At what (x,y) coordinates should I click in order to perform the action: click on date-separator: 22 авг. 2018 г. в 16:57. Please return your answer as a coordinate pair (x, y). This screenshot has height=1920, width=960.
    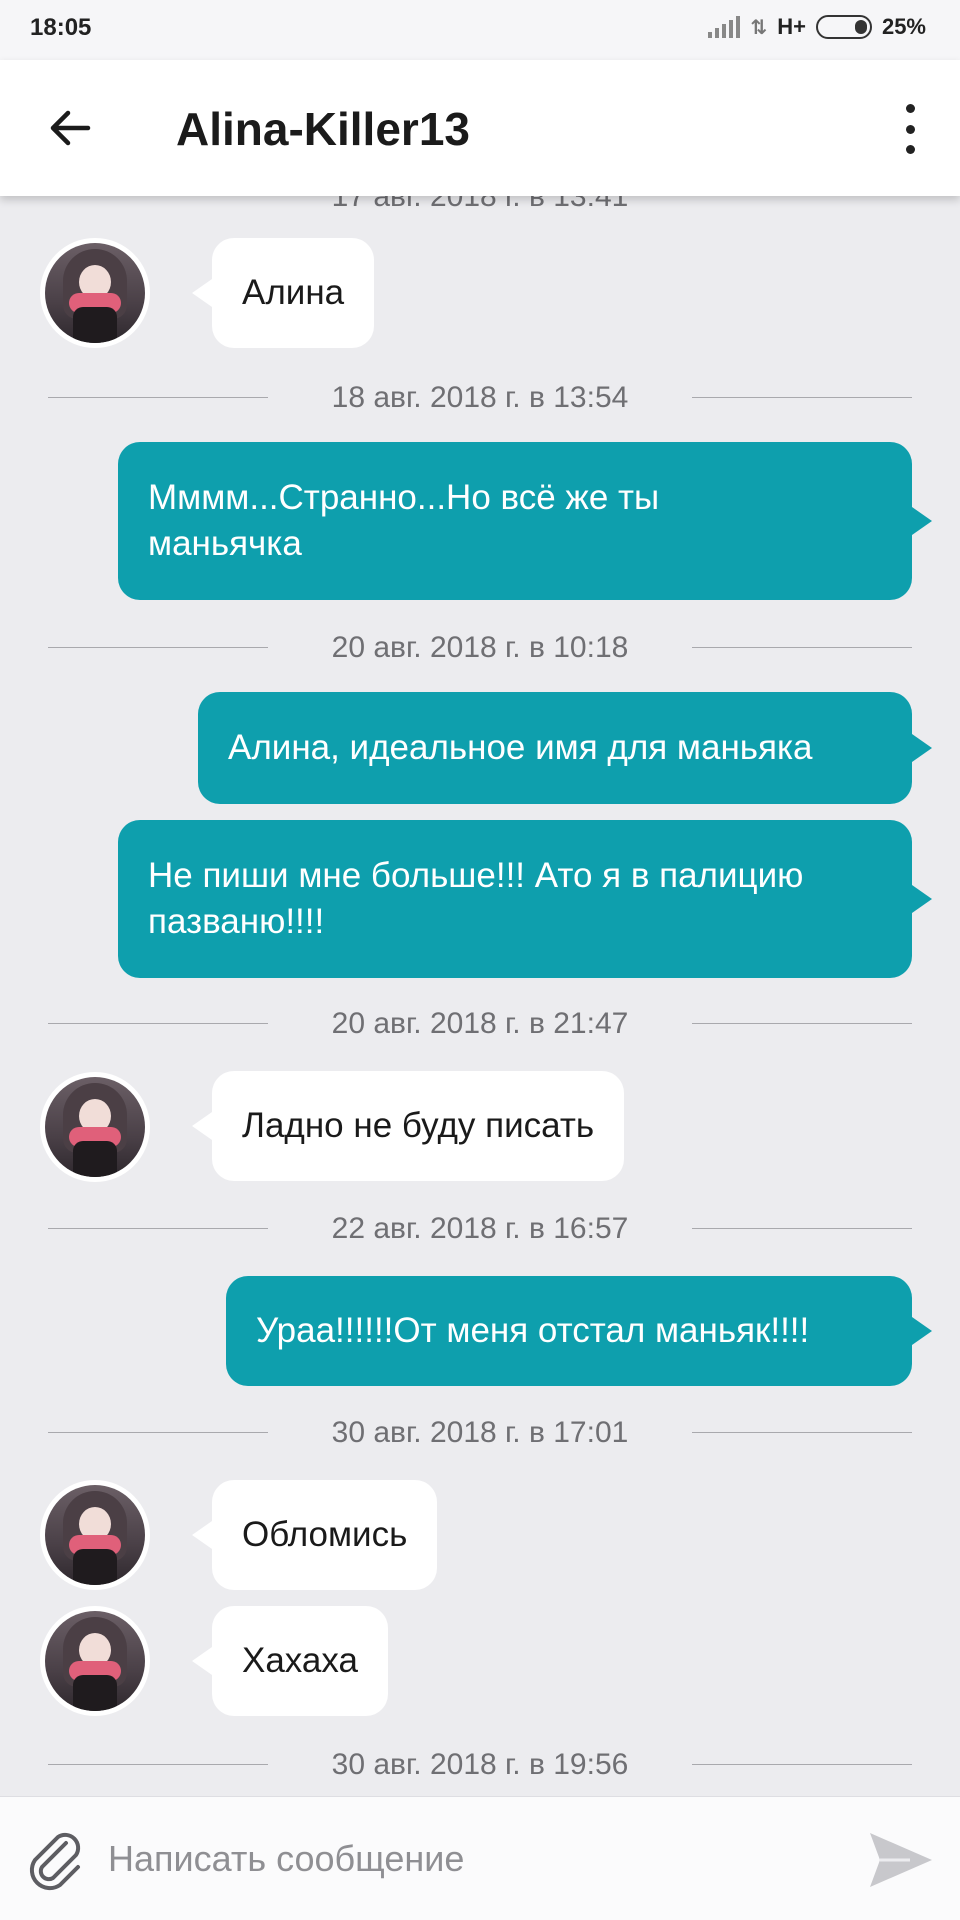
    Looking at the image, I should click on (480, 1228).